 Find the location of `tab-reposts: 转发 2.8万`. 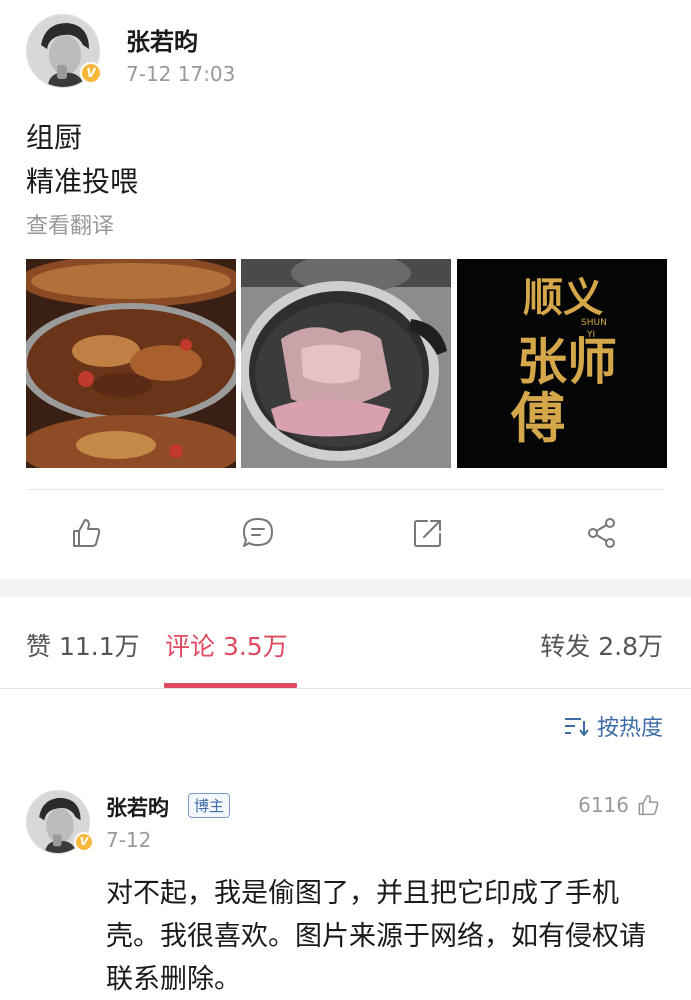

tab-reposts: 转发 2.8万 is located at coordinates (601, 645).